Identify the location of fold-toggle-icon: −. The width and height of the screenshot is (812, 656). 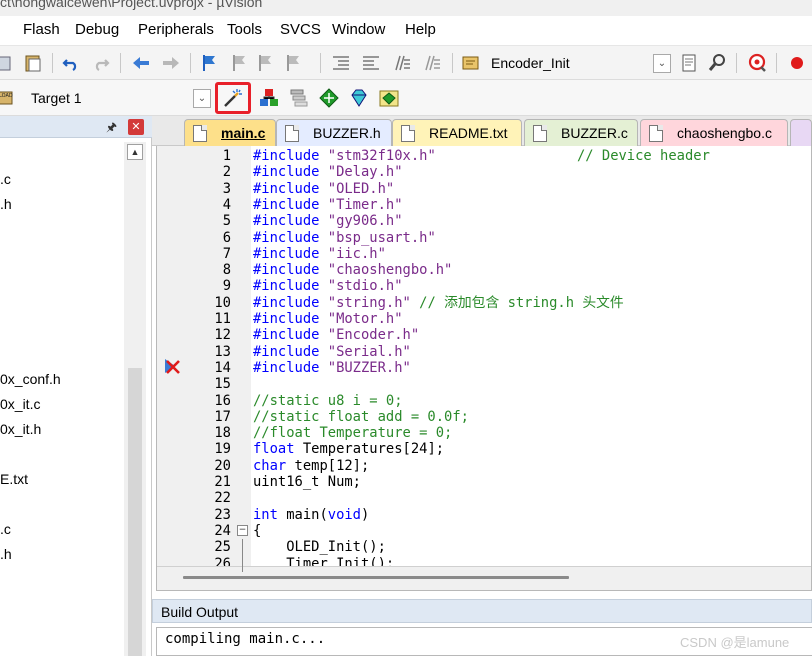
(242, 530).